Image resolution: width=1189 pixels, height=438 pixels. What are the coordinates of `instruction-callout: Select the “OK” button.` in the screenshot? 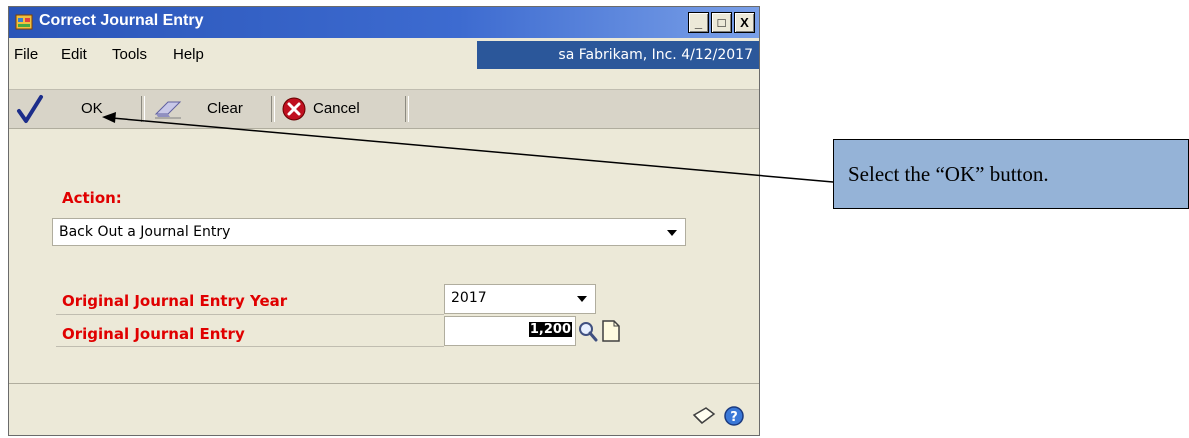 It's located at (1011, 174).